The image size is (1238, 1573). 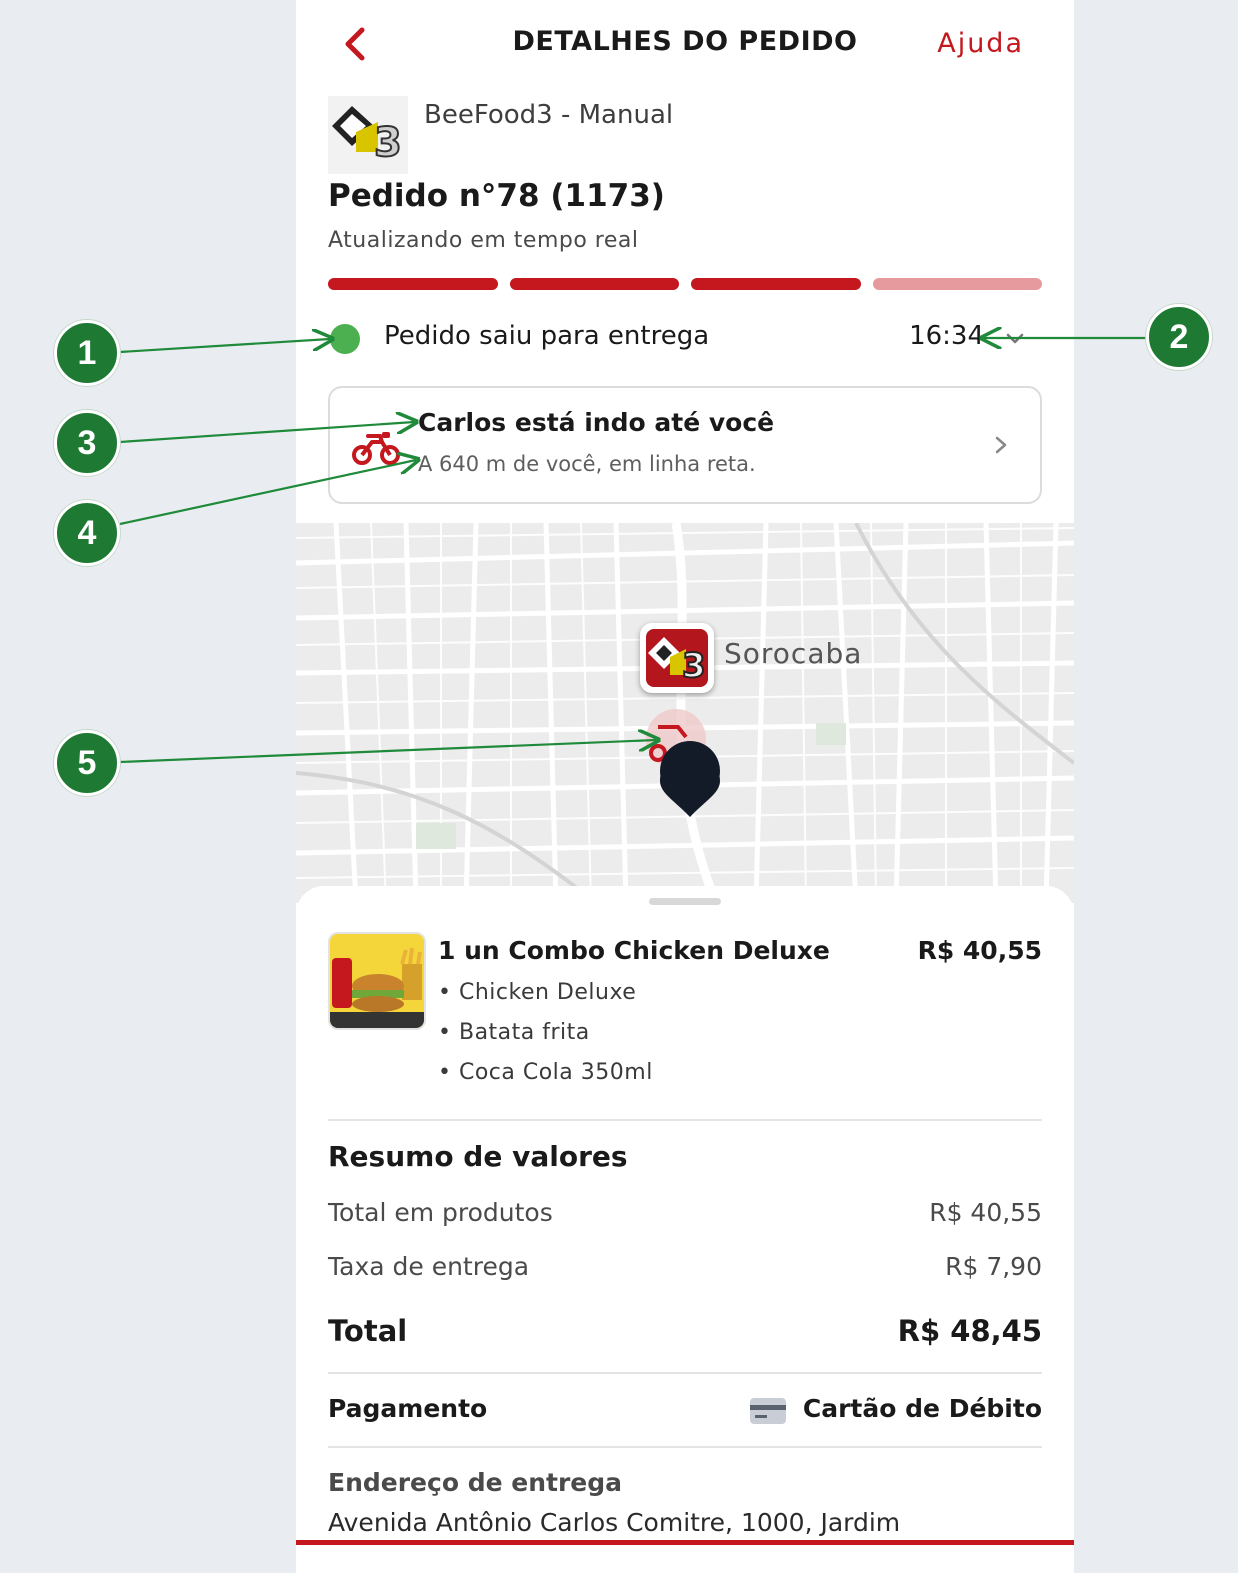 What do you see at coordinates (768, 1411) in the screenshot?
I see `credit-card-icon` at bounding box center [768, 1411].